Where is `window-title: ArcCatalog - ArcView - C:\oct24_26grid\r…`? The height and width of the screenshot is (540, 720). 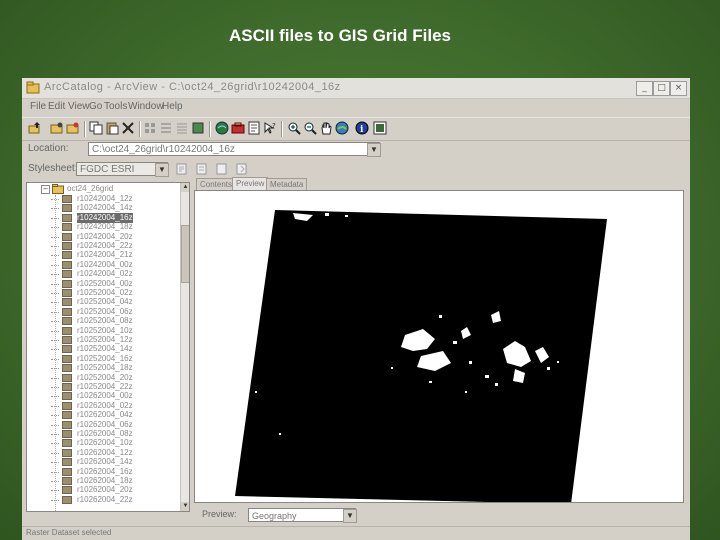
window-title: ArcCatalog - ArcView - C:\oct24_26grid\r… is located at coordinates (192, 87).